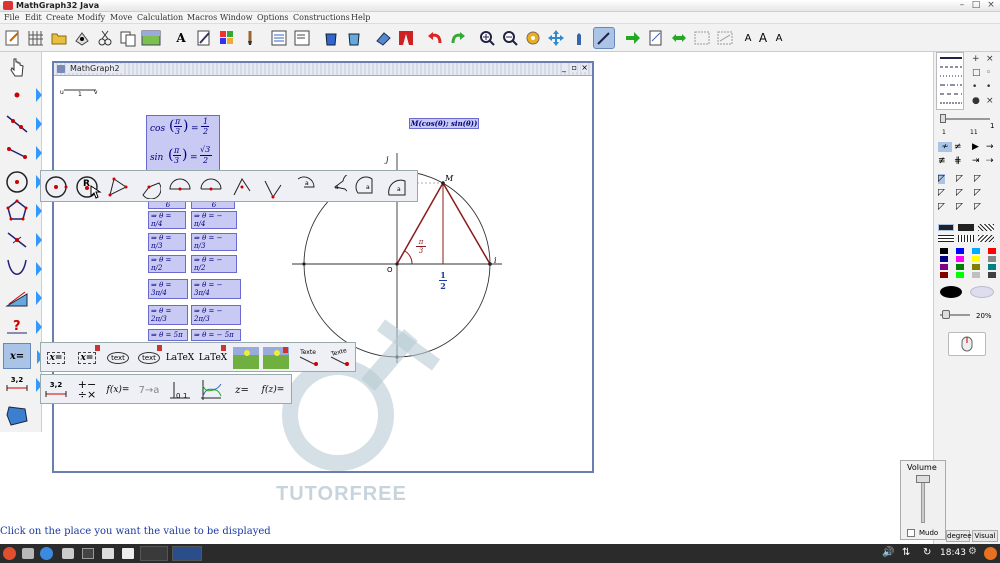  I want to click on arrow-style-grid: ≁ ≠ ▶ → ≢ ⋕ ⇥ ⇢, so click(967, 156).